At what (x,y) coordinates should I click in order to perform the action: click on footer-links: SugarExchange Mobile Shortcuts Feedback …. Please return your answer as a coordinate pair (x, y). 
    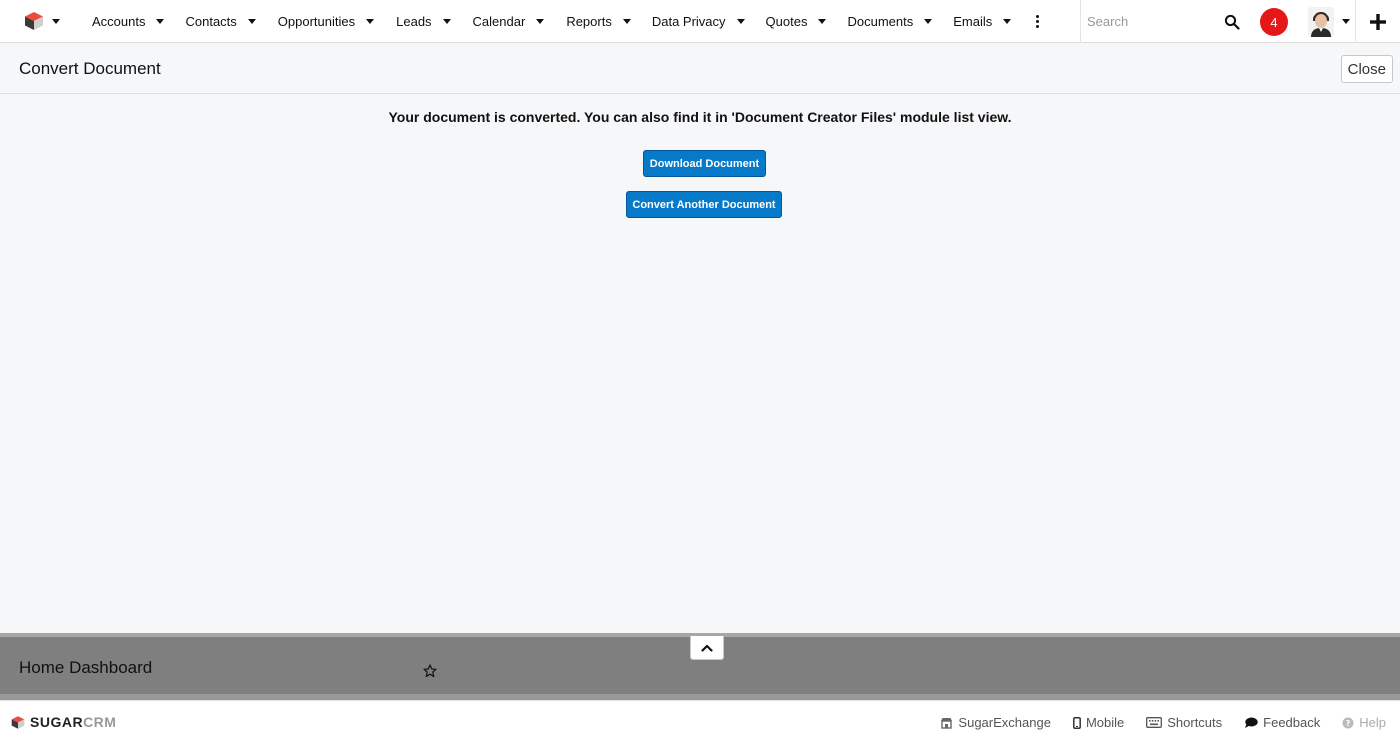
    Looking at the image, I should click on (1152, 722).